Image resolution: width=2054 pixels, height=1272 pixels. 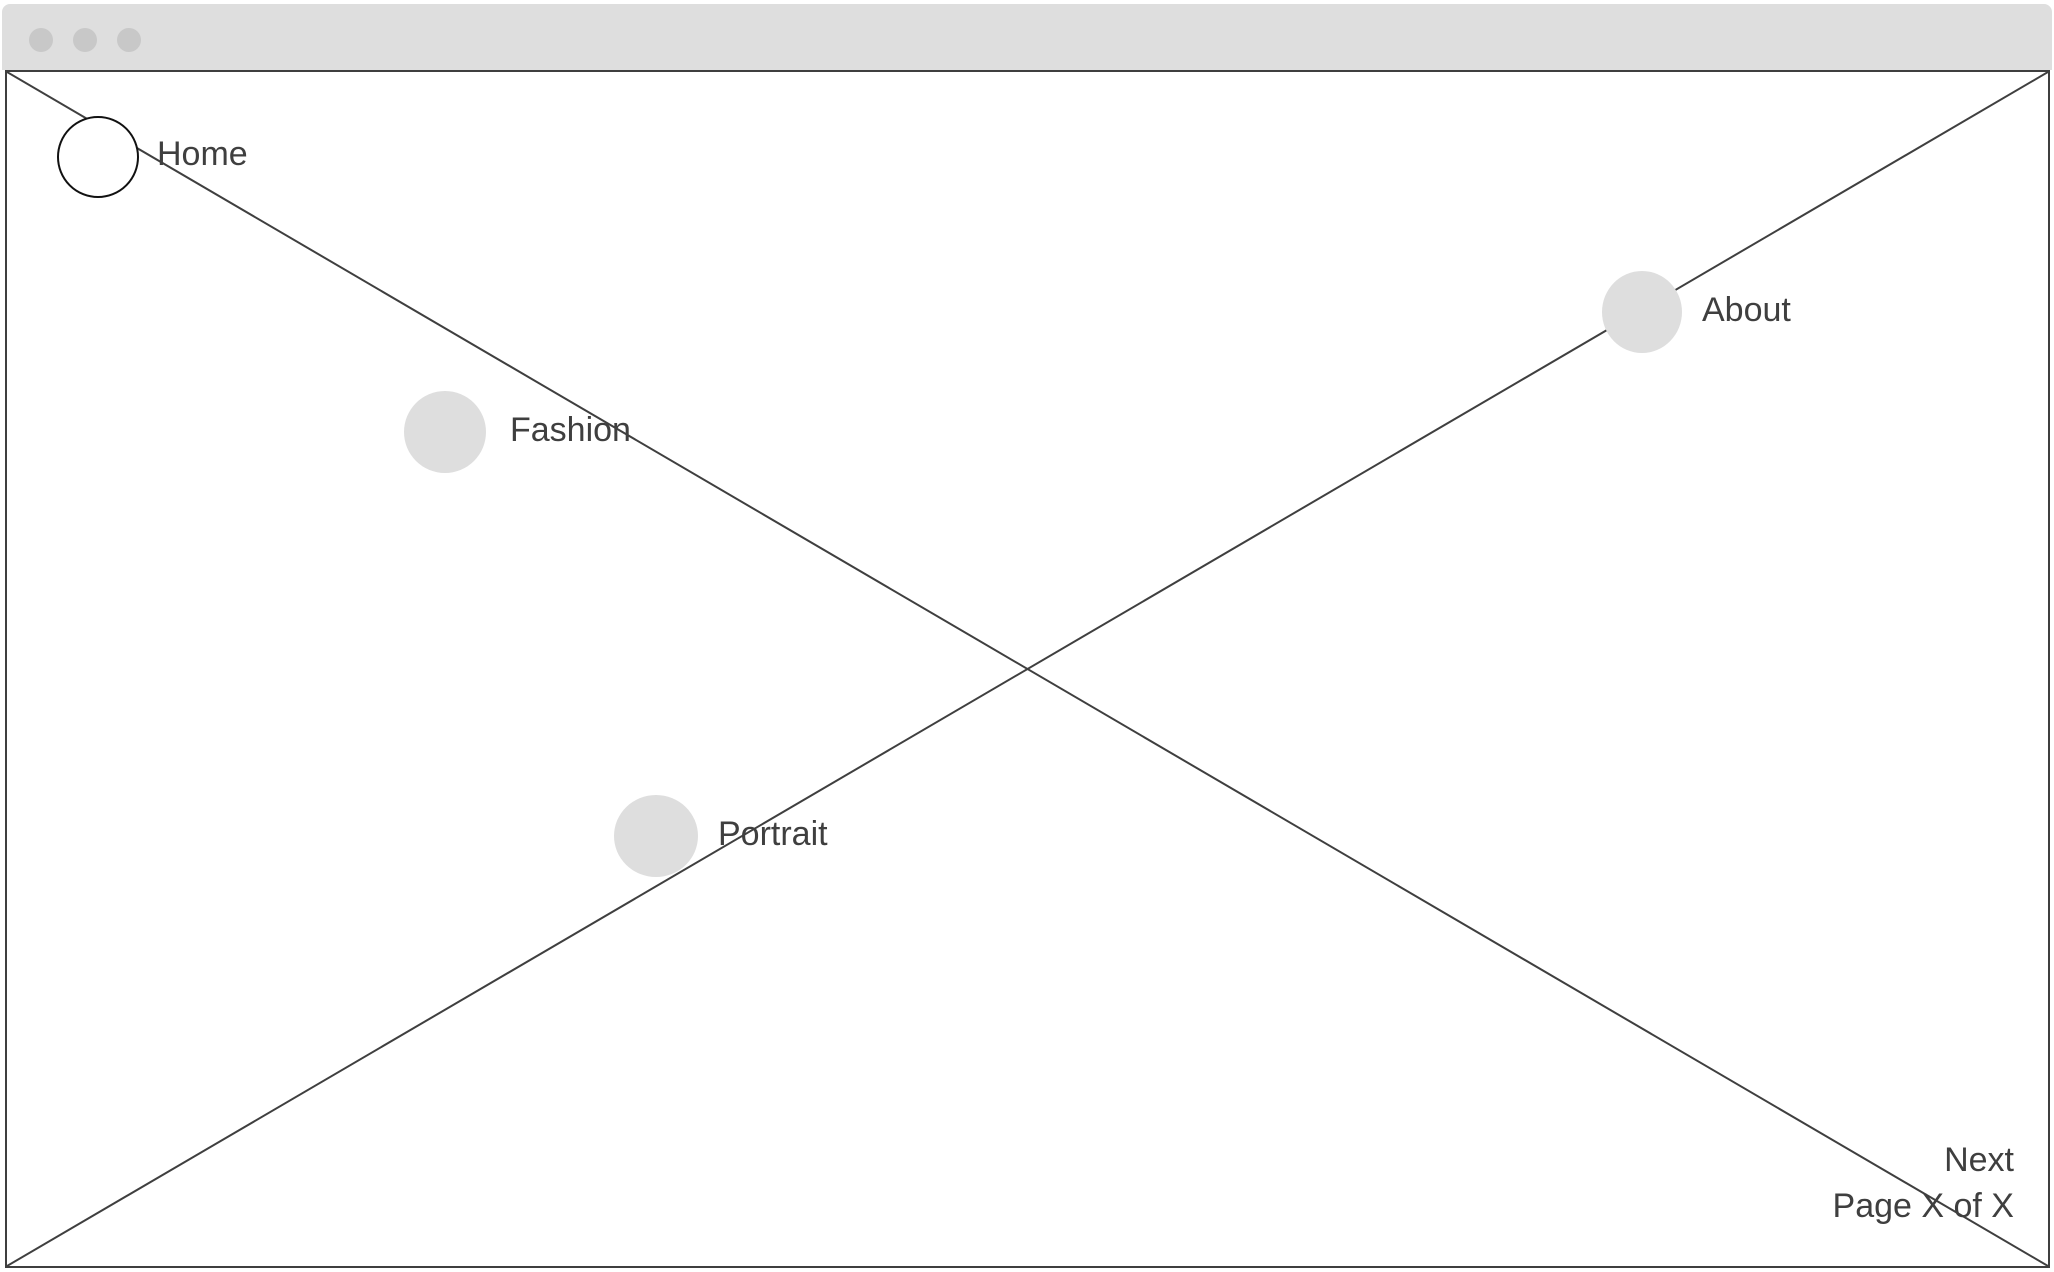 What do you see at coordinates (129, 40) in the screenshot?
I see `window-maximize-button` at bounding box center [129, 40].